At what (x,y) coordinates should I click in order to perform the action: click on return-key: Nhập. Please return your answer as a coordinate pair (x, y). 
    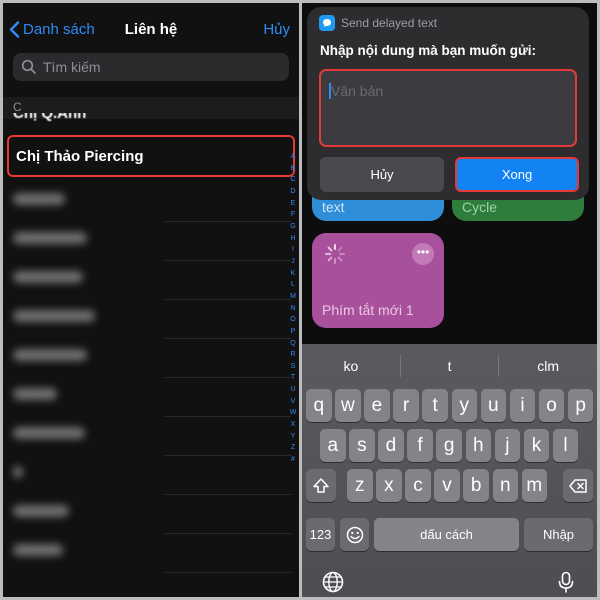
    Looking at the image, I should click on (558, 534).